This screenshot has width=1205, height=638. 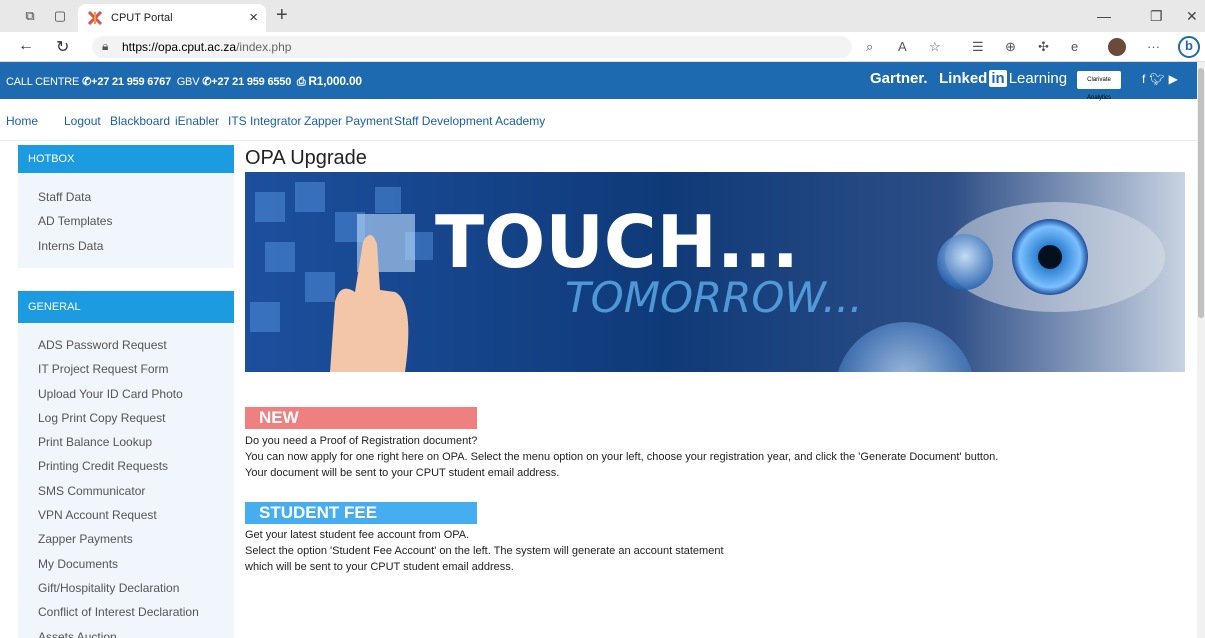 I want to click on facebook-icon: f, so click(x=1143, y=79).